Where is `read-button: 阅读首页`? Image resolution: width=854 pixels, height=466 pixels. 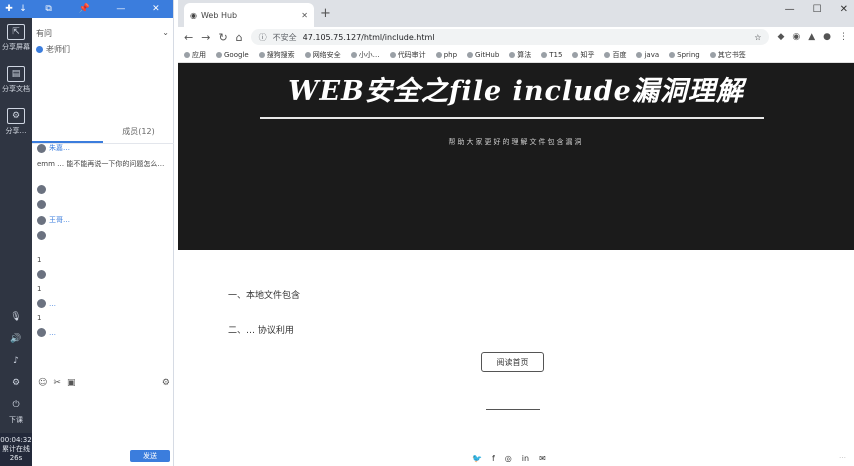
read-button: 阅读首页 is located at coordinates (512, 362).